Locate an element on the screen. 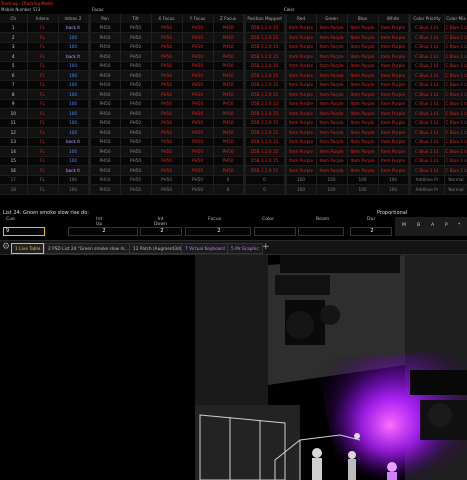  column-header: Blue is located at coordinates (363, 18).